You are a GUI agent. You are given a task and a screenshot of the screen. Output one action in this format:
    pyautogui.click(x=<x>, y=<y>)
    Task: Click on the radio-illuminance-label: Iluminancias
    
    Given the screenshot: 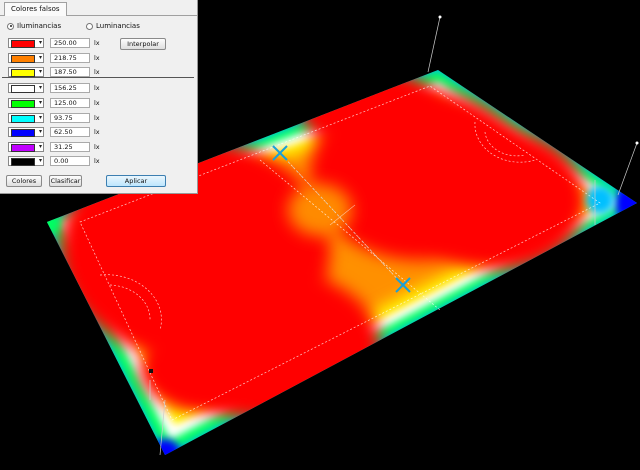 What is the action you would take?
    pyautogui.click(x=39, y=26)
    